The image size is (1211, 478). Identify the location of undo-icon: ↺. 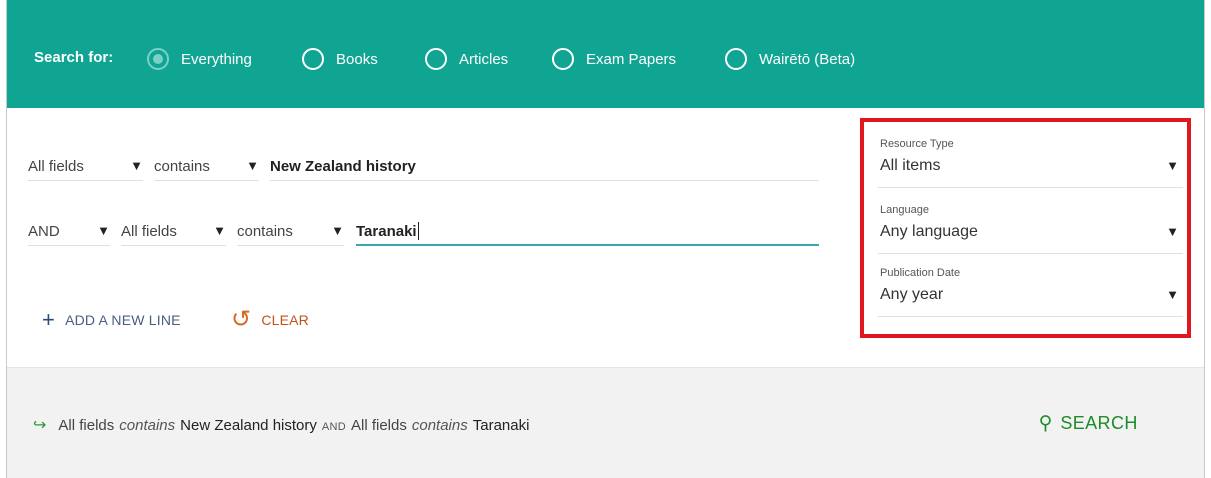
(241, 319).